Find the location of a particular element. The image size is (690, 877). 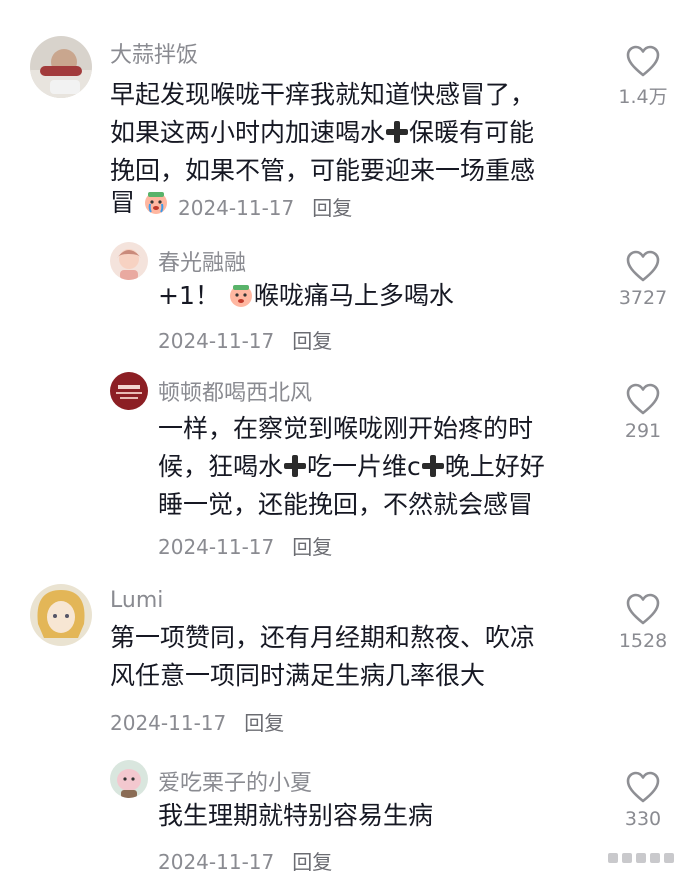

like-button: 1.4万 is located at coordinates (643, 76).